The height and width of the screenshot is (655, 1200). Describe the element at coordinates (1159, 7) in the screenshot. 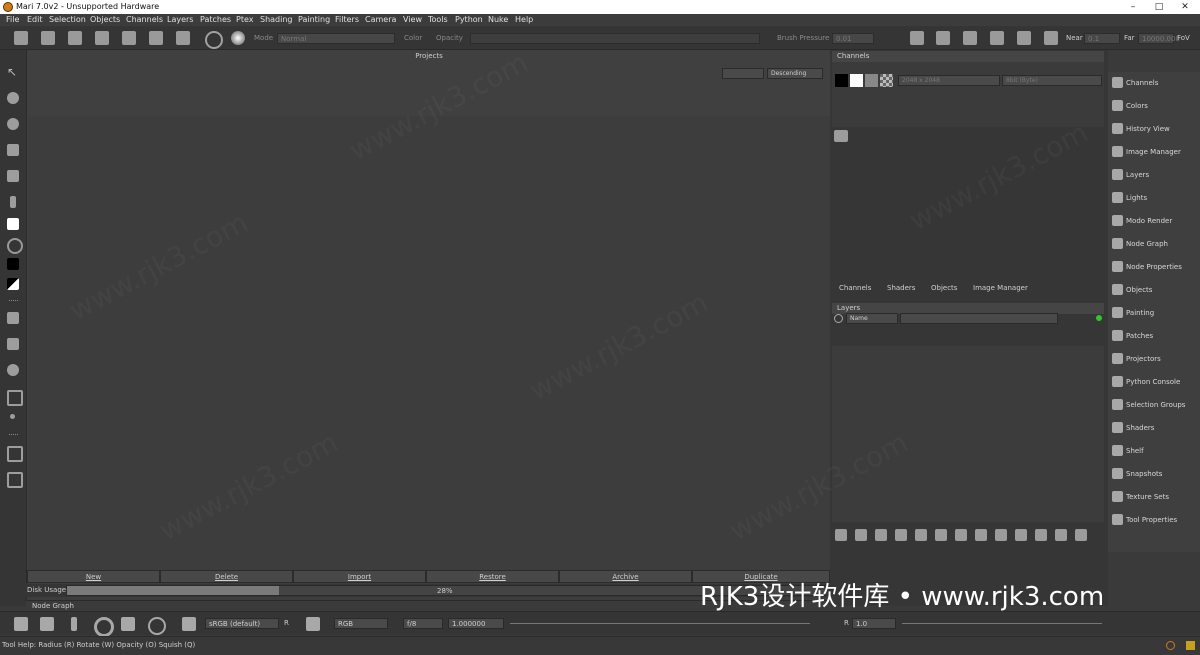

I see `maximize-button: □` at that location.